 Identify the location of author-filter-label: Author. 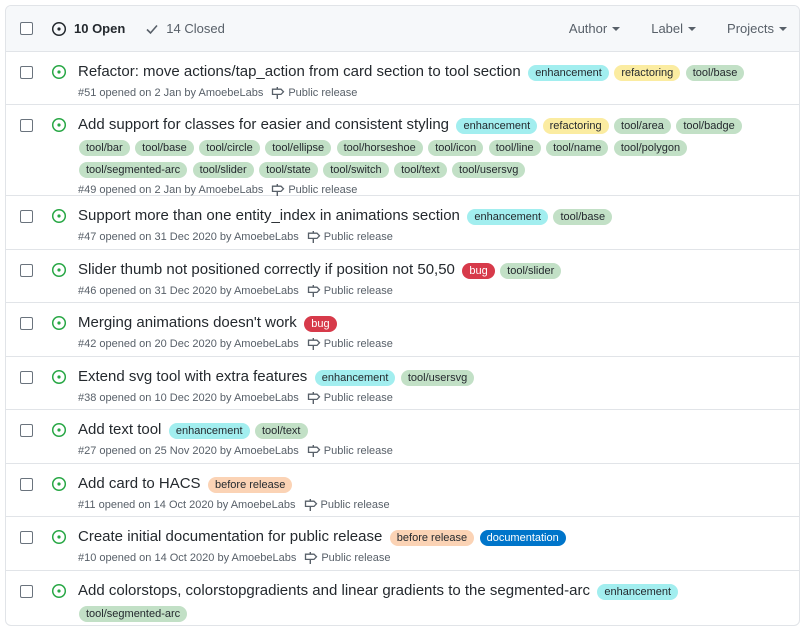
(588, 28).